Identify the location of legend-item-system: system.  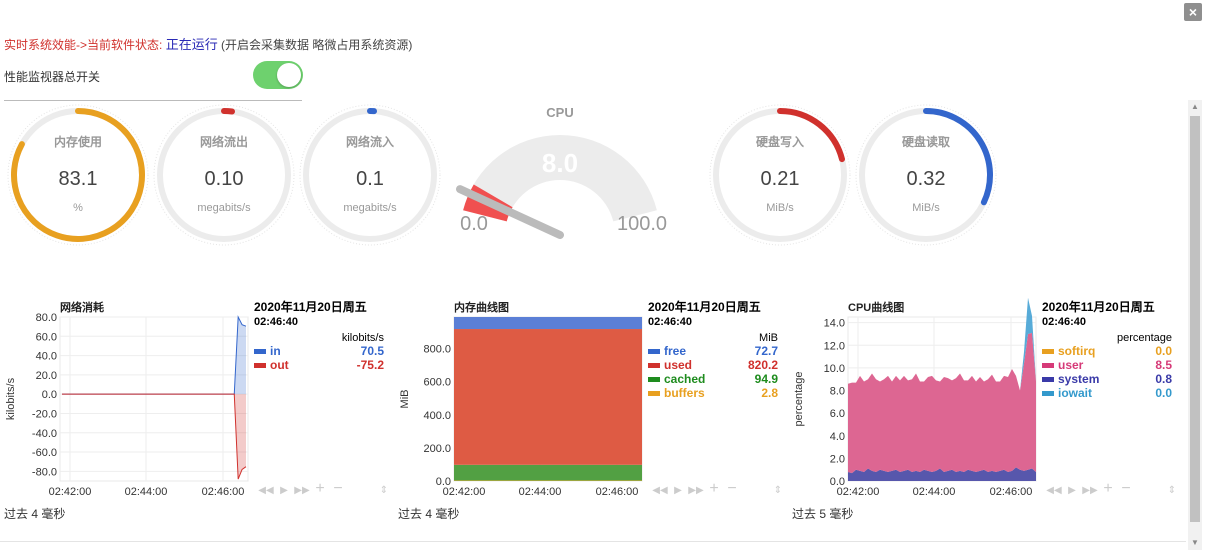
(1078, 379).